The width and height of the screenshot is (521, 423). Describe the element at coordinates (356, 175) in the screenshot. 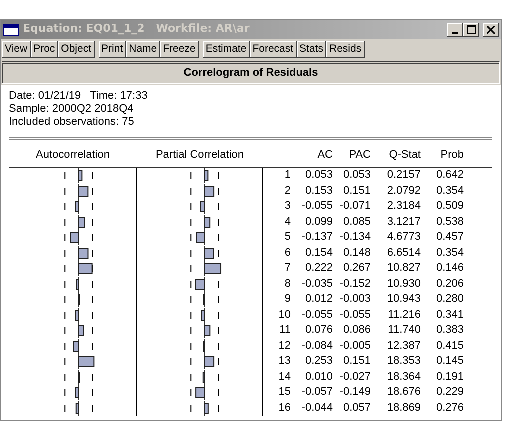

I see `table-cell-text: 0.053` at that location.